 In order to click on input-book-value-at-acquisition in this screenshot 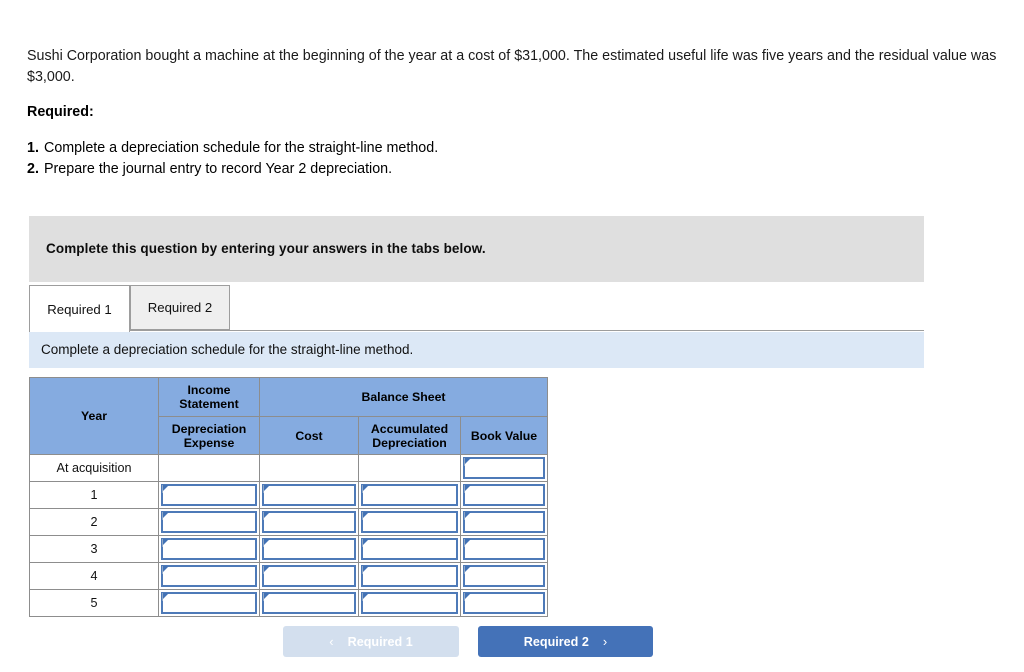, I will do `click(504, 468)`.